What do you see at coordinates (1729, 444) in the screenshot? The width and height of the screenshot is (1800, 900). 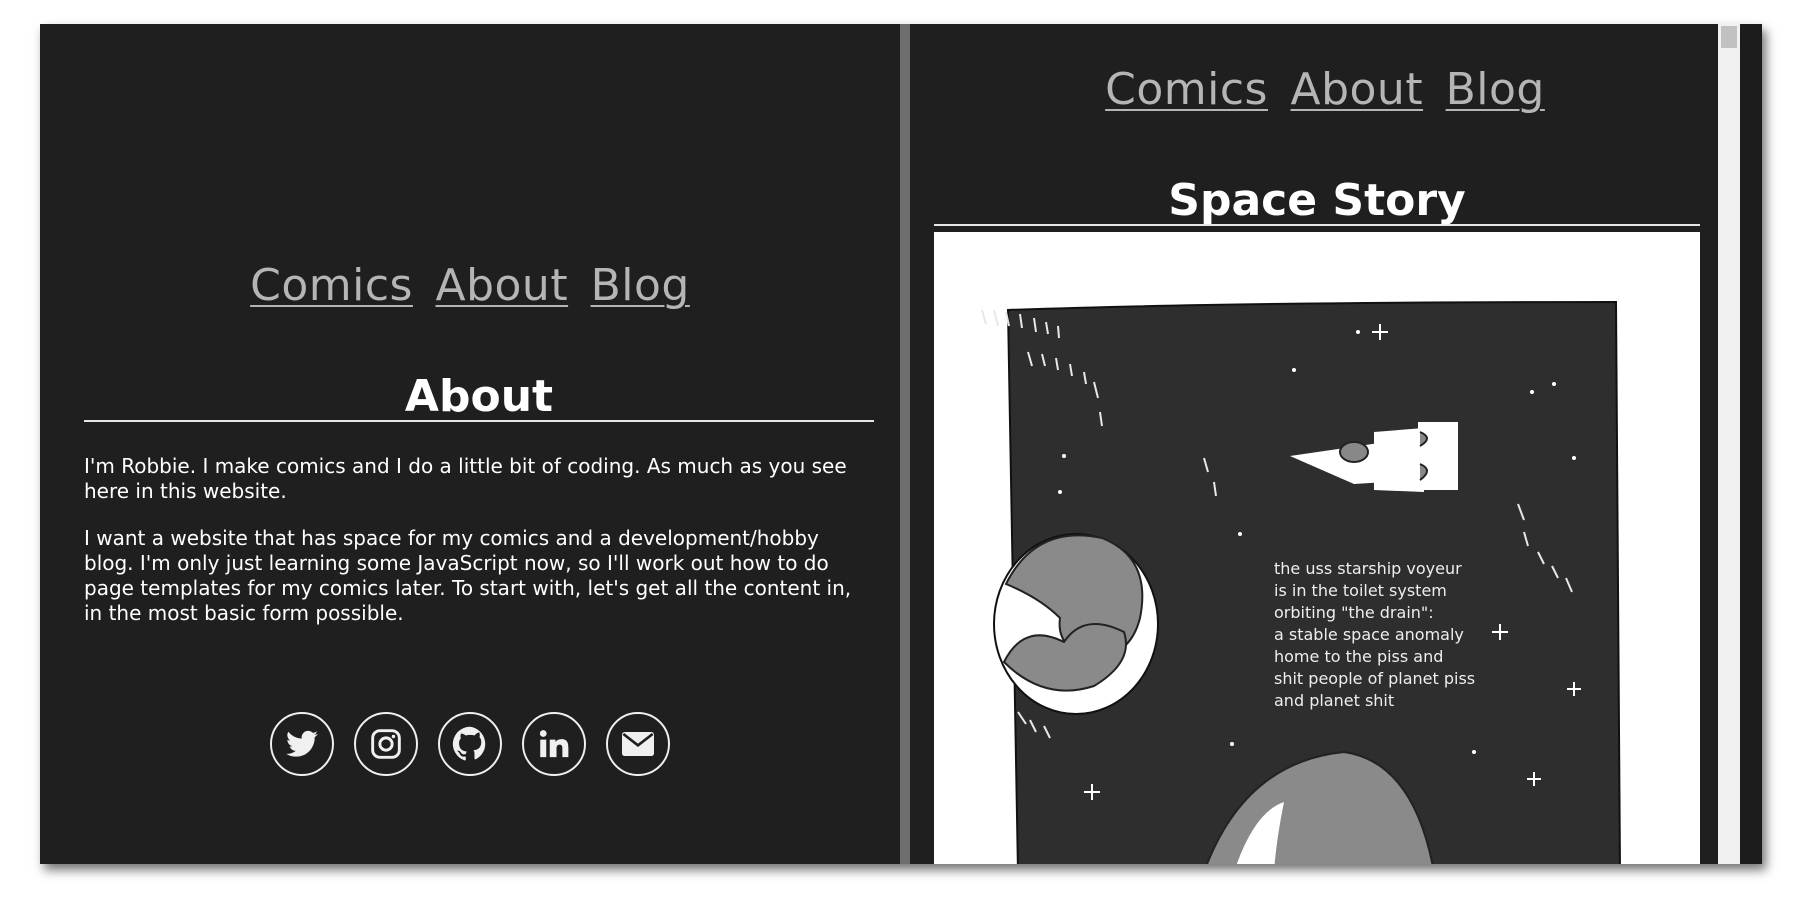 I see `scrollbar` at bounding box center [1729, 444].